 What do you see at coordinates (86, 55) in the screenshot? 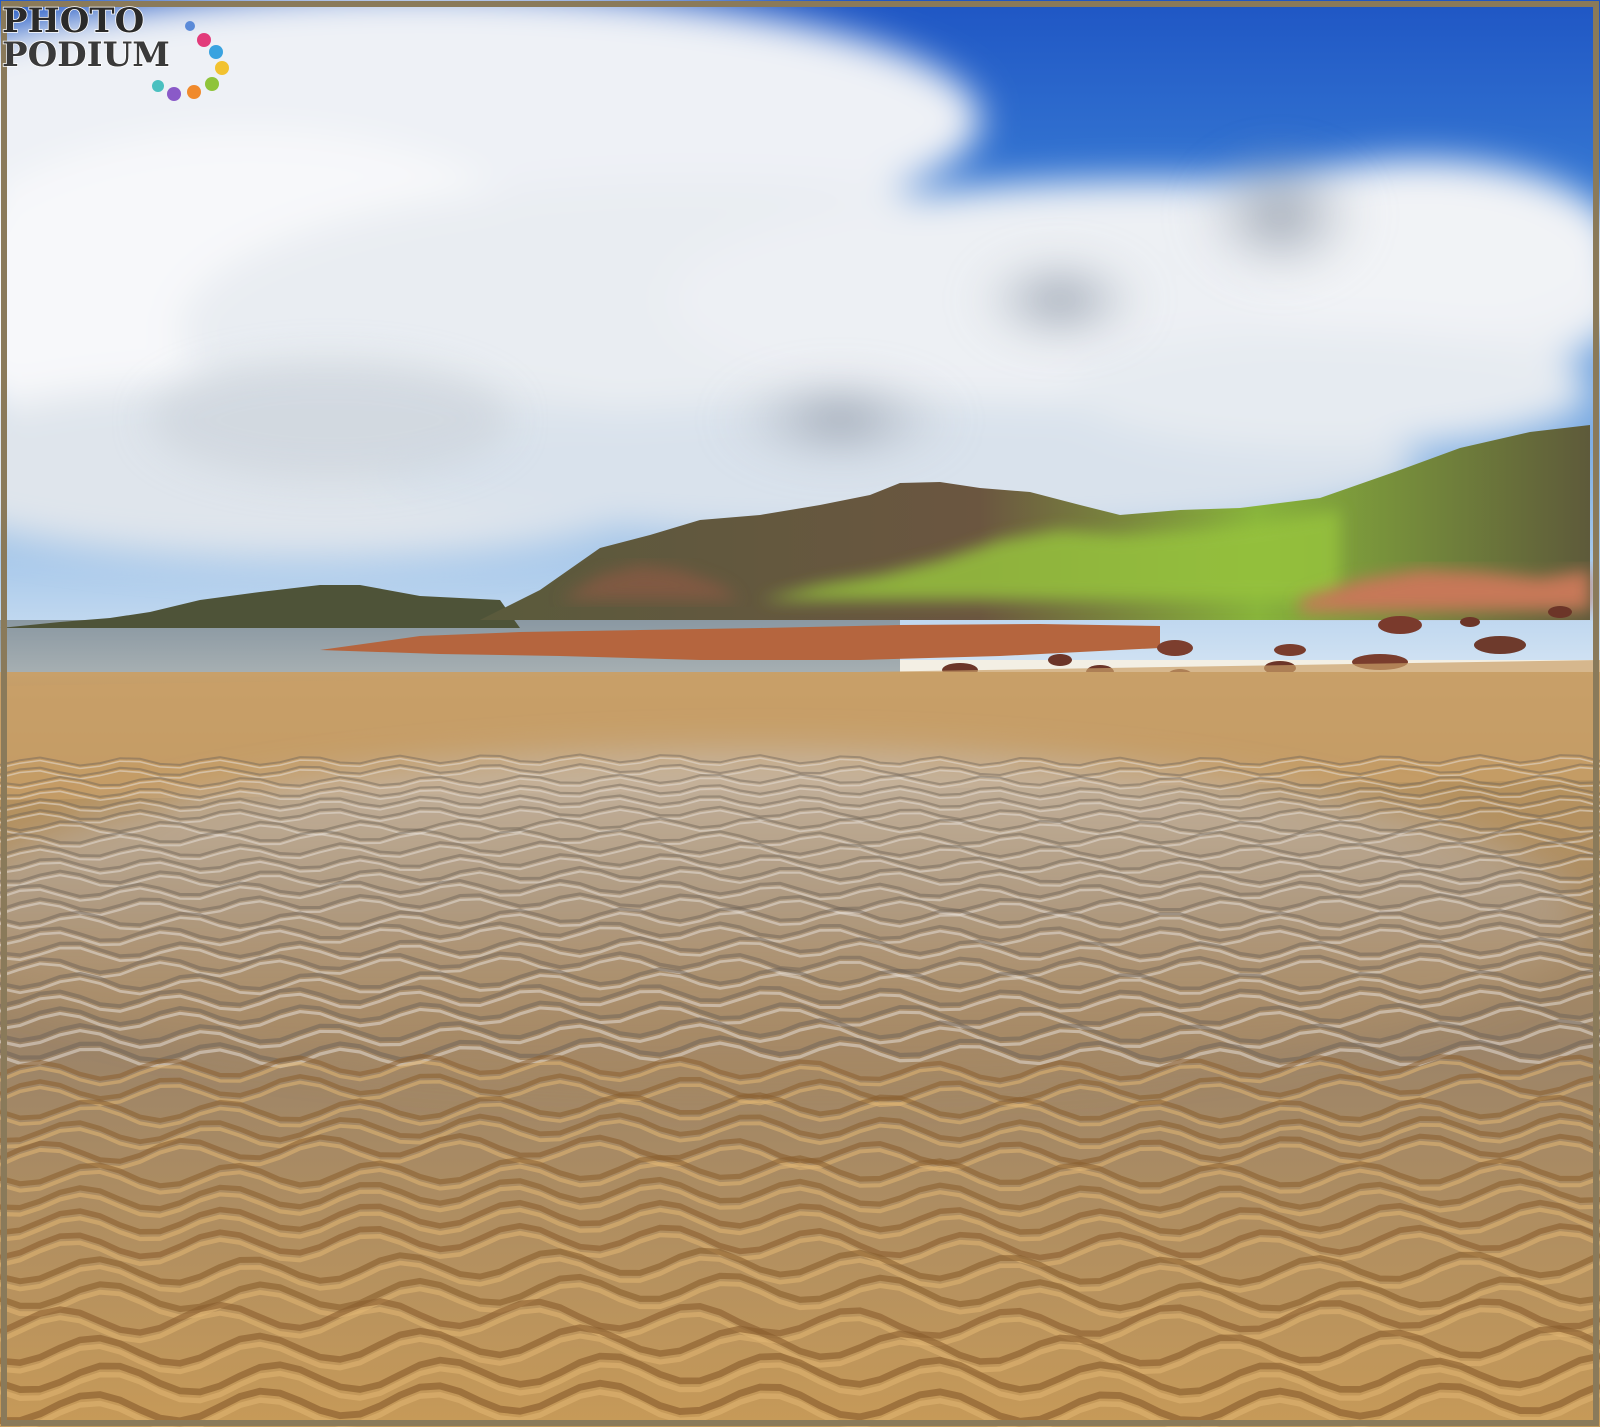
I see `watermark-line2: PODIUM` at bounding box center [86, 55].